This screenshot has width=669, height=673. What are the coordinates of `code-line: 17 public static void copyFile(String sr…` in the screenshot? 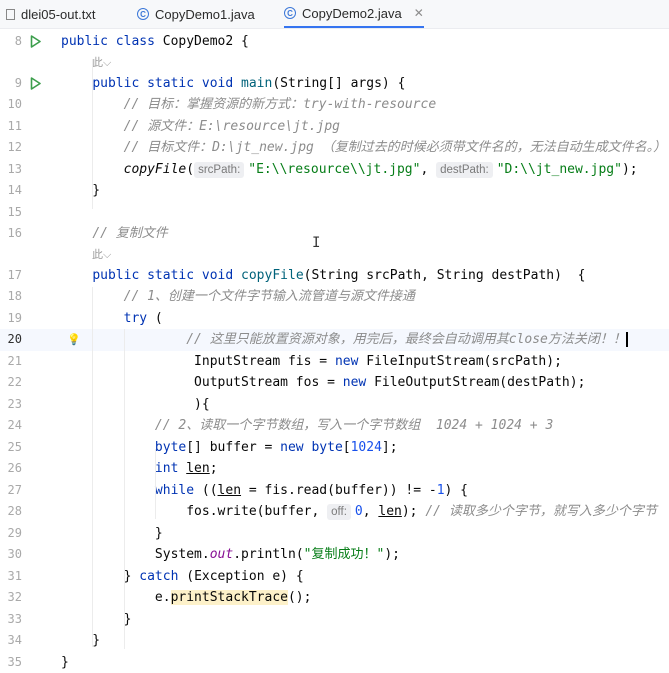 It's located at (334, 276).